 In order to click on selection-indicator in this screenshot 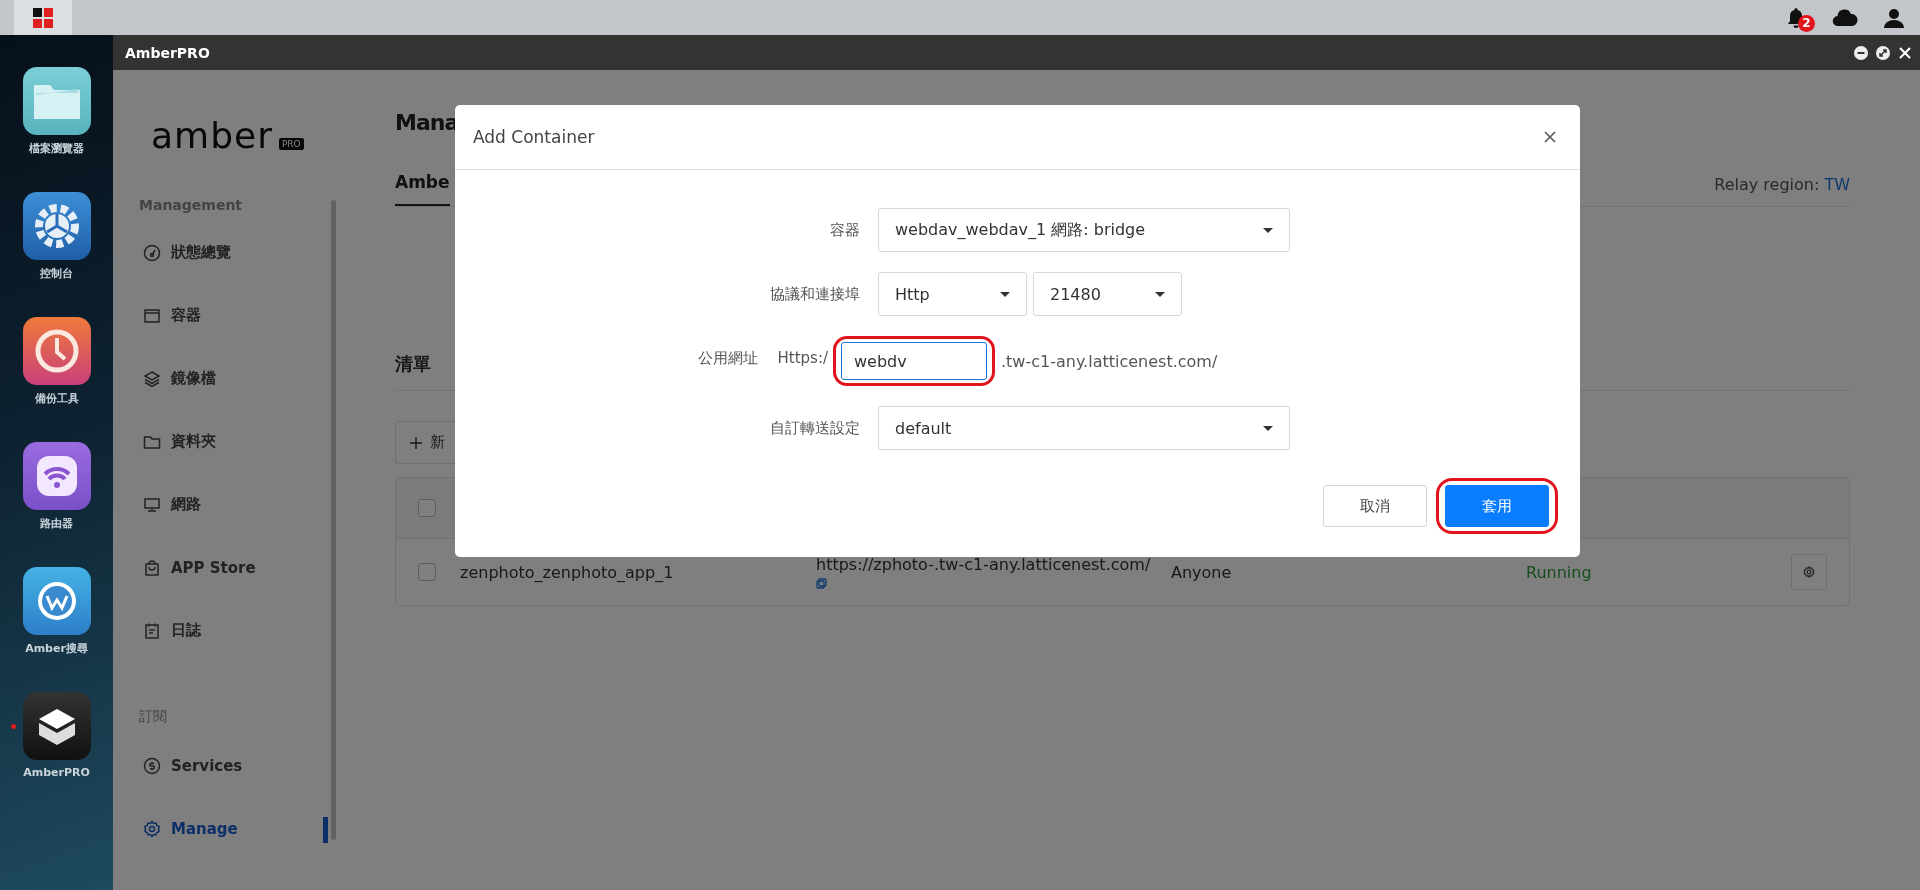, I will do `click(325, 830)`.